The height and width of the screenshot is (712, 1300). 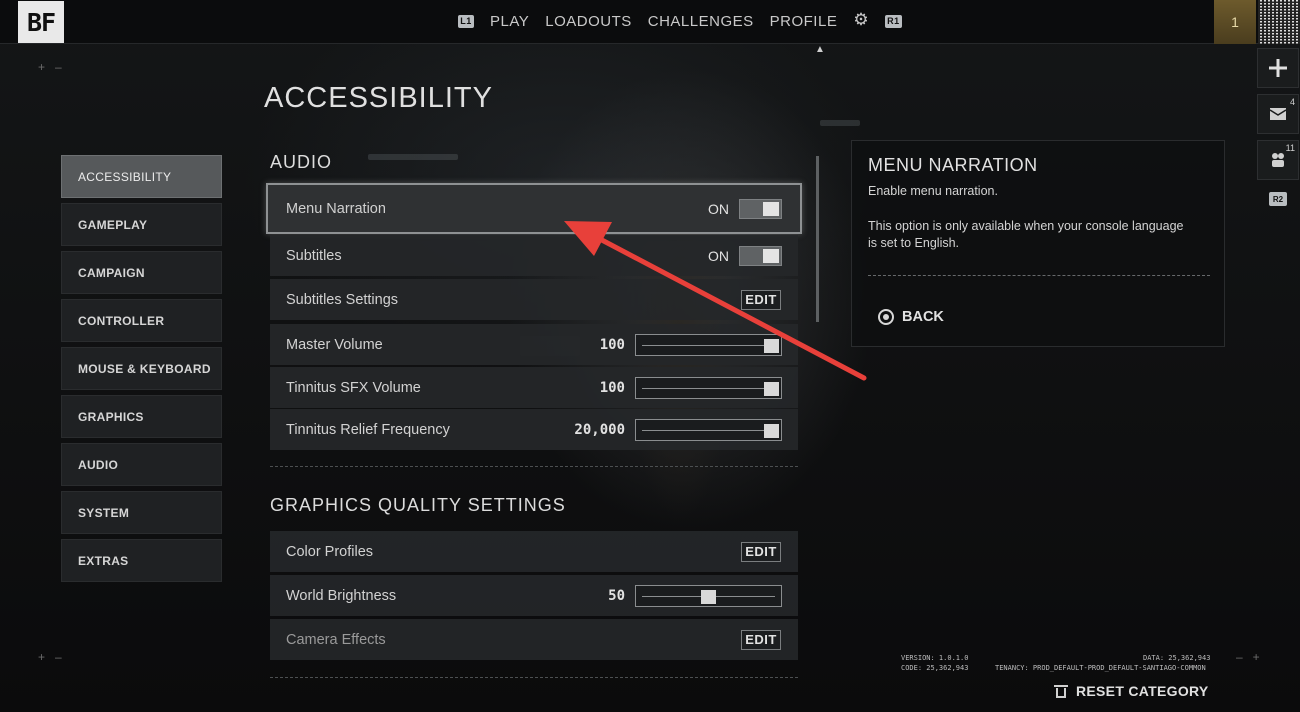 I want to click on back-button: BACK, so click(x=911, y=317).